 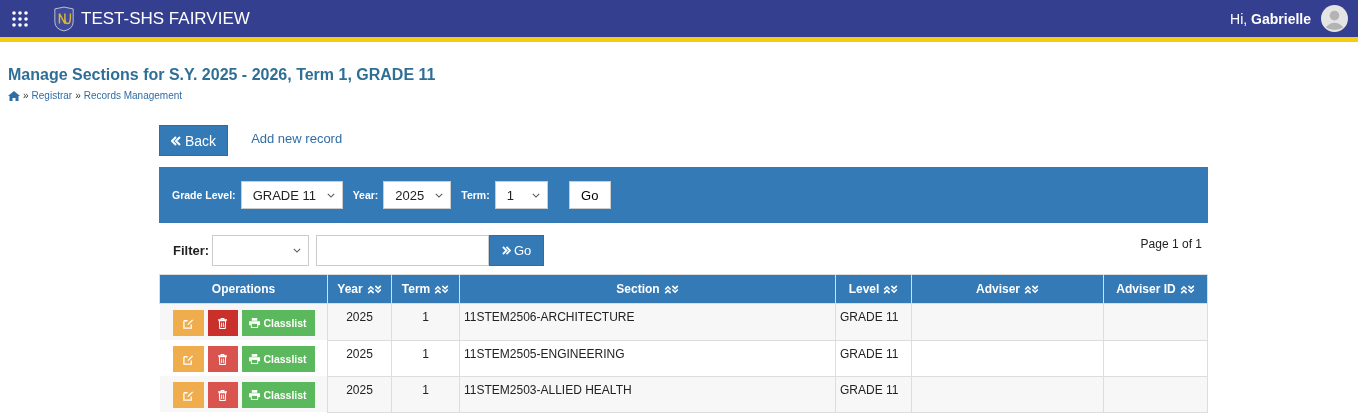 What do you see at coordinates (1334, 18) in the screenshot?
I see `user-avatar-icon` at bounding box center [1334, 18].